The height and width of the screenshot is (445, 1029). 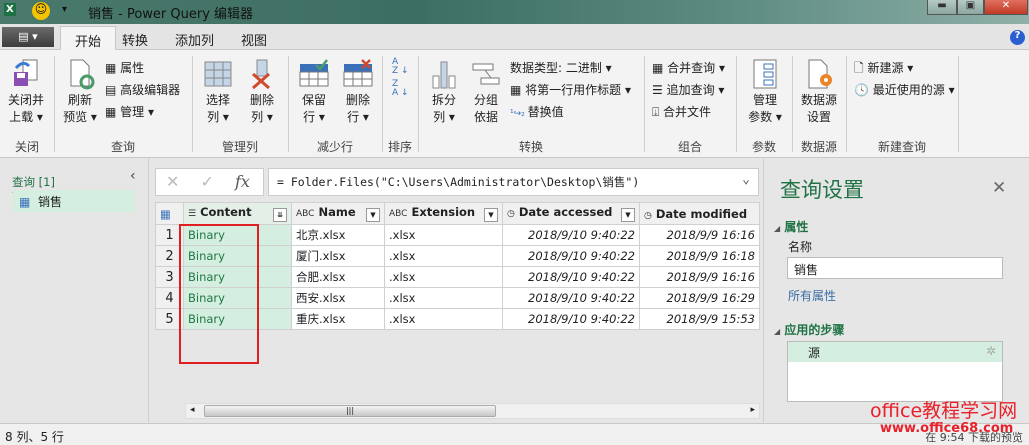 I want to click on recent-sources-button: 🕓 最近使用的源 ▾, so click(x=904, y=89).